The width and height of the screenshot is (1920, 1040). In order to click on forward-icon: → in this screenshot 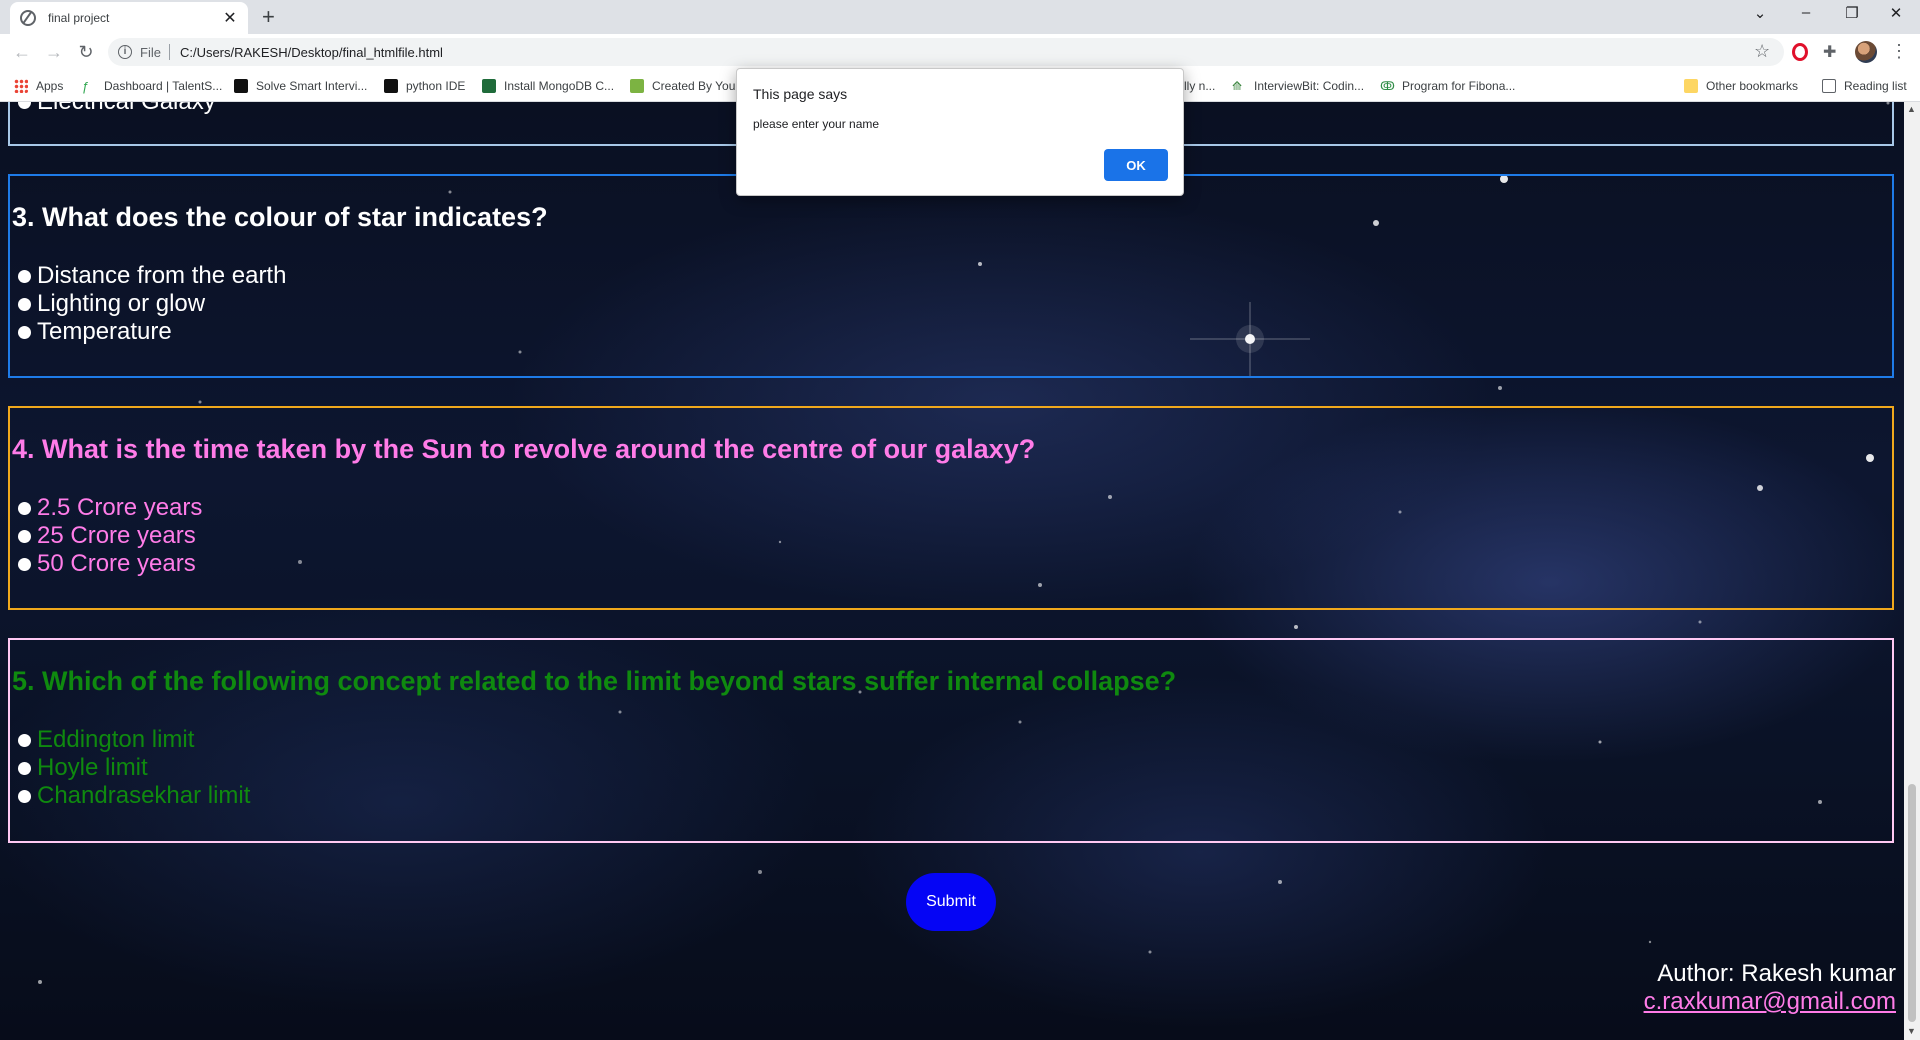, I will do `click(54, 52)`.